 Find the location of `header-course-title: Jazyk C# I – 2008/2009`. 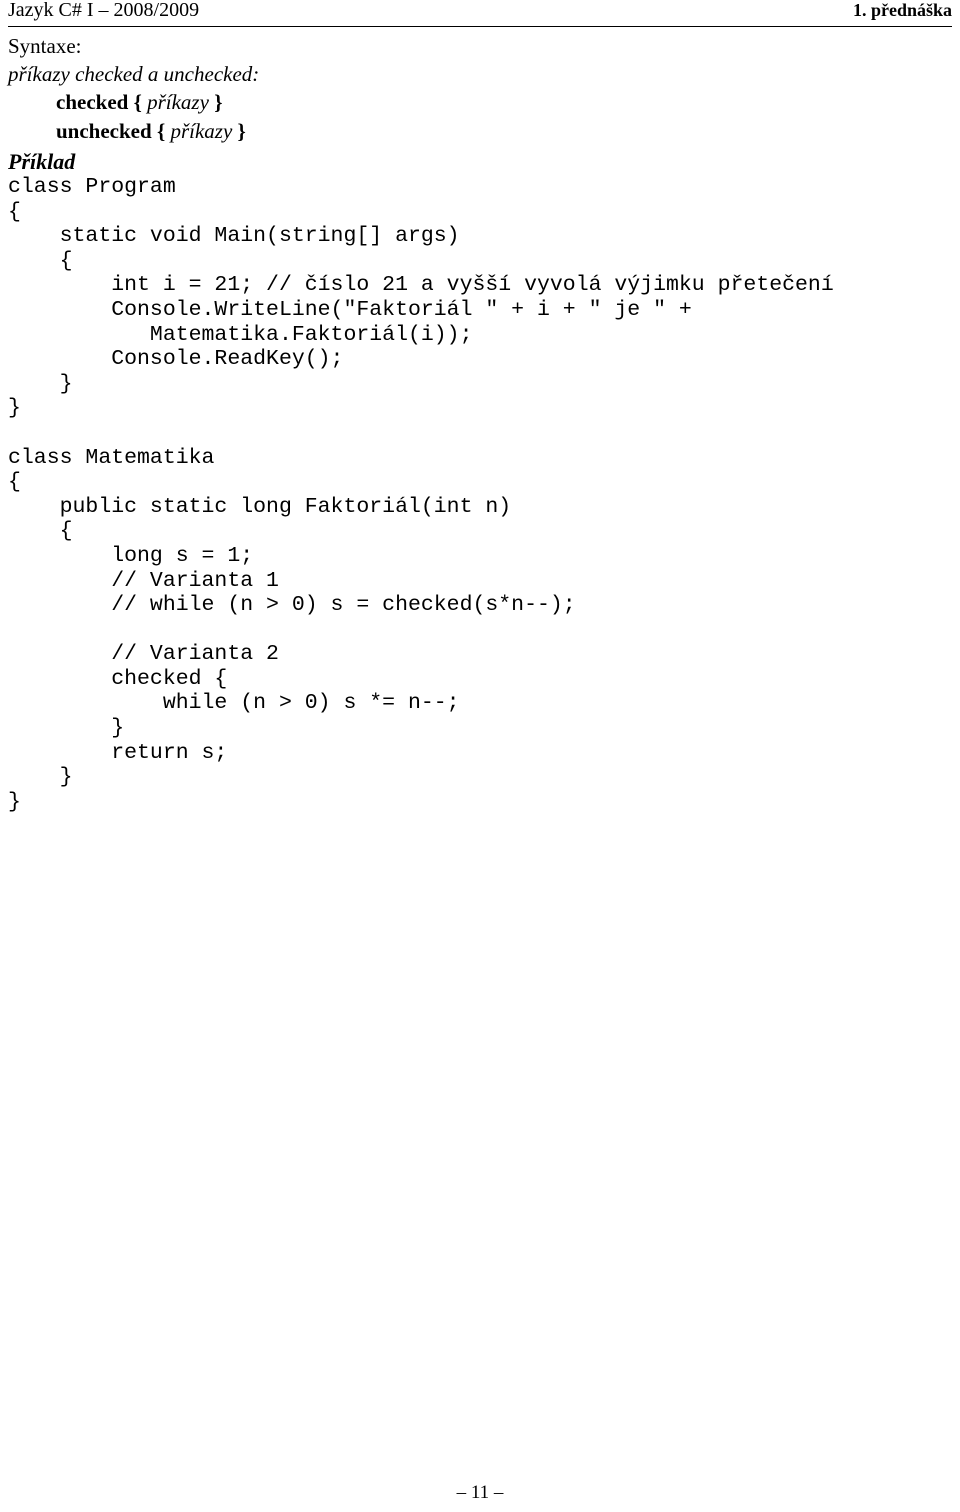

header-course-title: Jazyk C# I – 2008/2009 is located at coordinates (104, 10).